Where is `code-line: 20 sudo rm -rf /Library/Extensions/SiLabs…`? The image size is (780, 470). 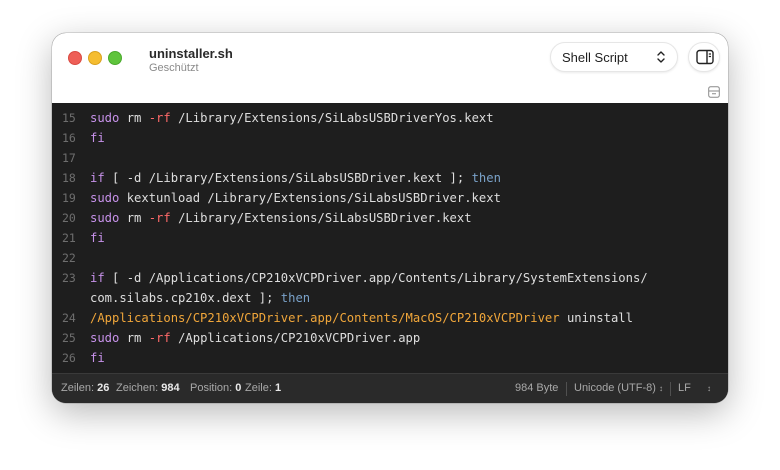 code-line: 20 sudo rm -rf /Library/Extensions/SiLabs… is located at coordinates (390, 218).